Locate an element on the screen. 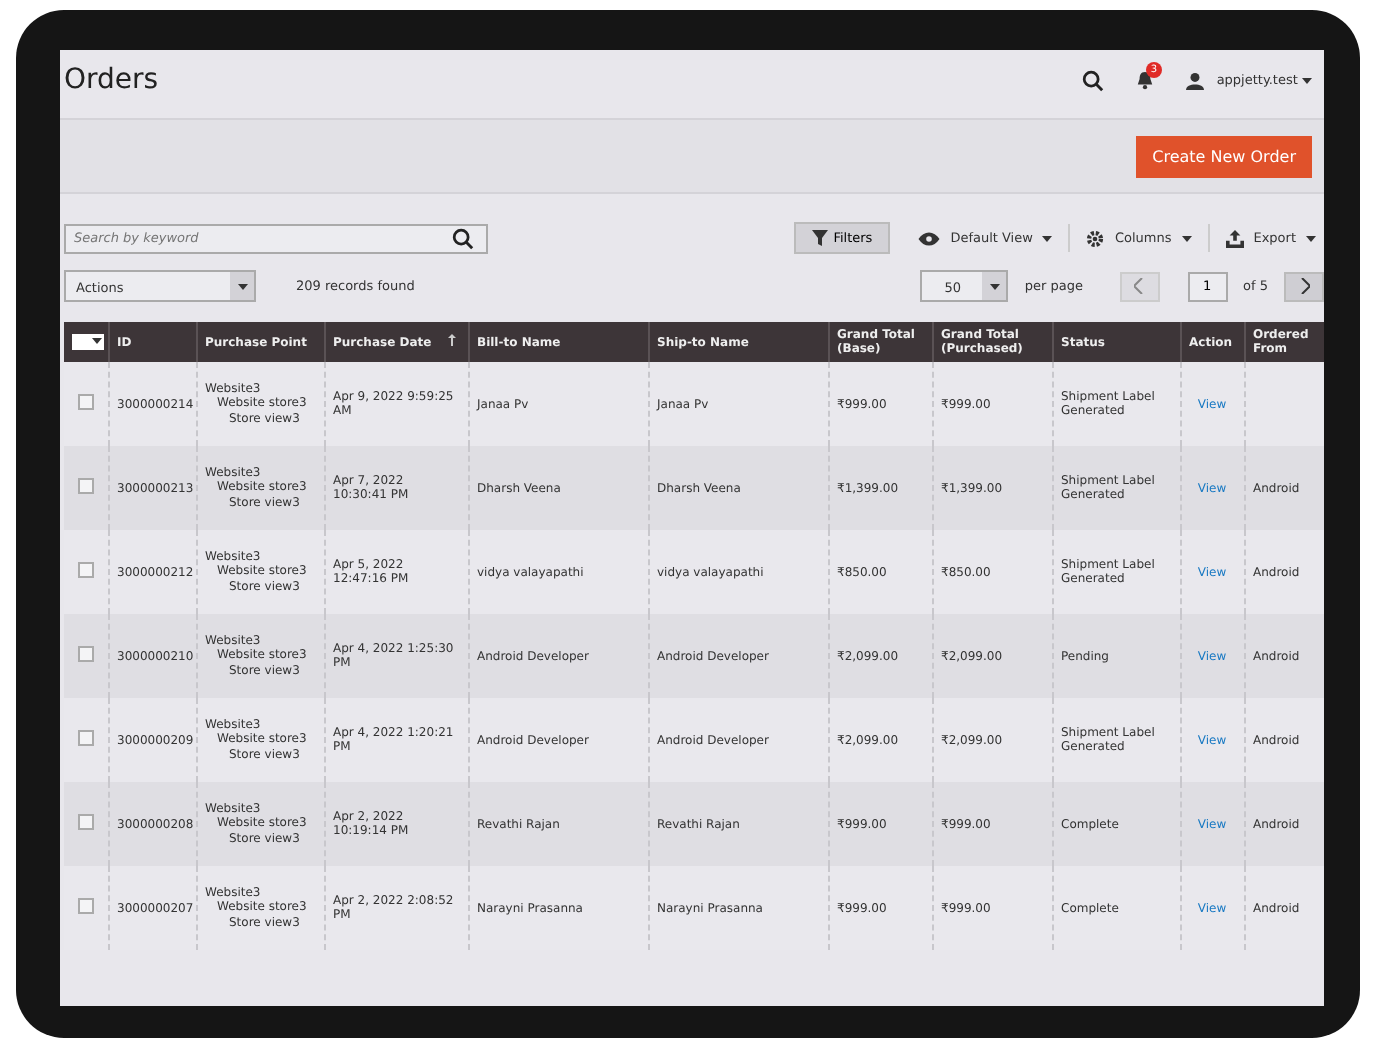 This screenshot has height=1052, width=1378. next-page-button is located at coordinates (1304, 286).